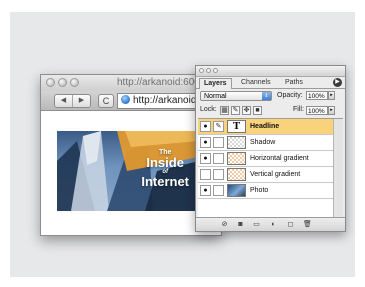 This screenshot has width=365, height=287. What do you see at coordinates (201, 70) in the screenshot?
I see `palette-close-button` at bounding box center [201, 70].